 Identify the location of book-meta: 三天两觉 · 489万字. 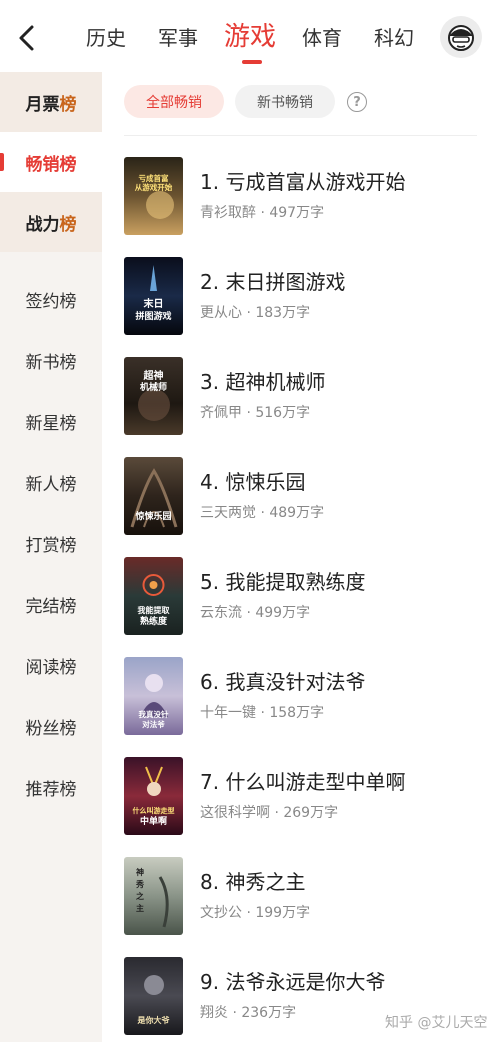
(262, 512).